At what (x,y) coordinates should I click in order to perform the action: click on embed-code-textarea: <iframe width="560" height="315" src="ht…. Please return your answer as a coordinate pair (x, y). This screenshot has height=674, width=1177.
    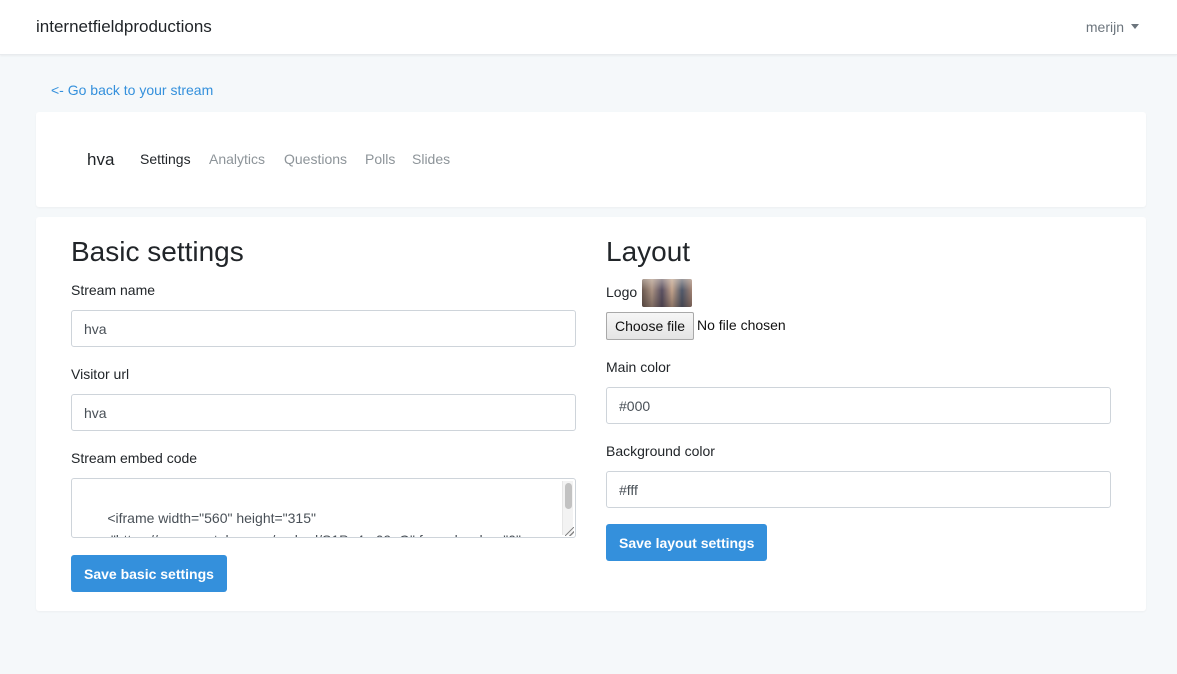
    Looking at the image, I should click on (323, 508).